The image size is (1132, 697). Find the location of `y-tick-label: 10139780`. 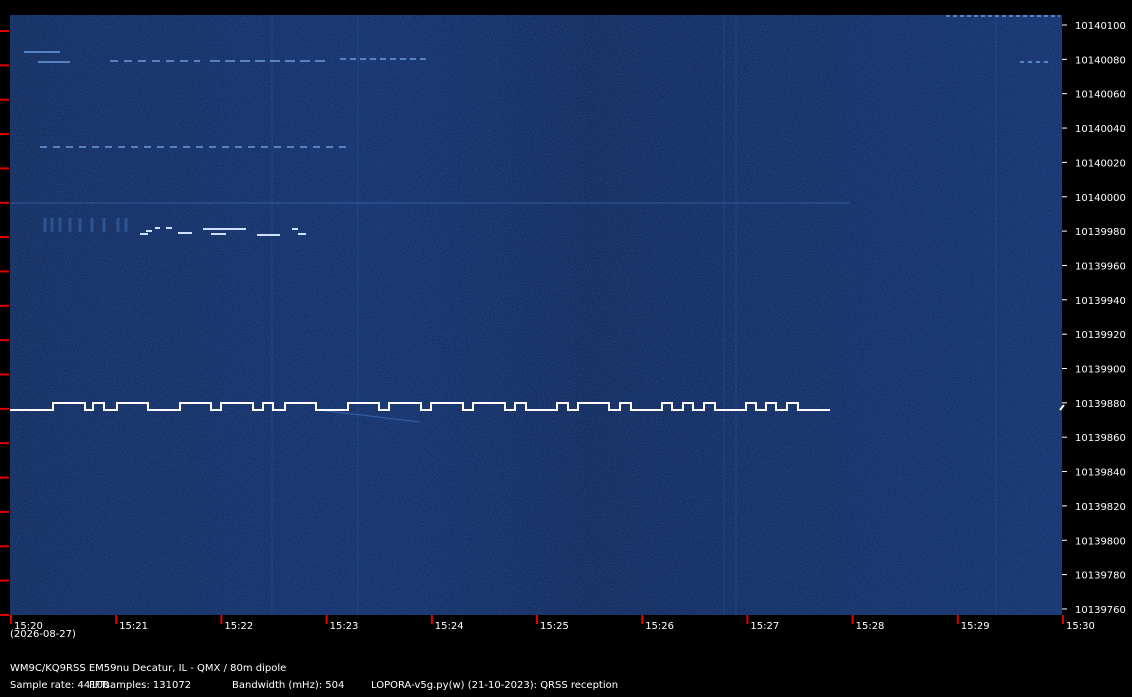

y-tick-label: 10139780 is located at coordinates (1100, 576).